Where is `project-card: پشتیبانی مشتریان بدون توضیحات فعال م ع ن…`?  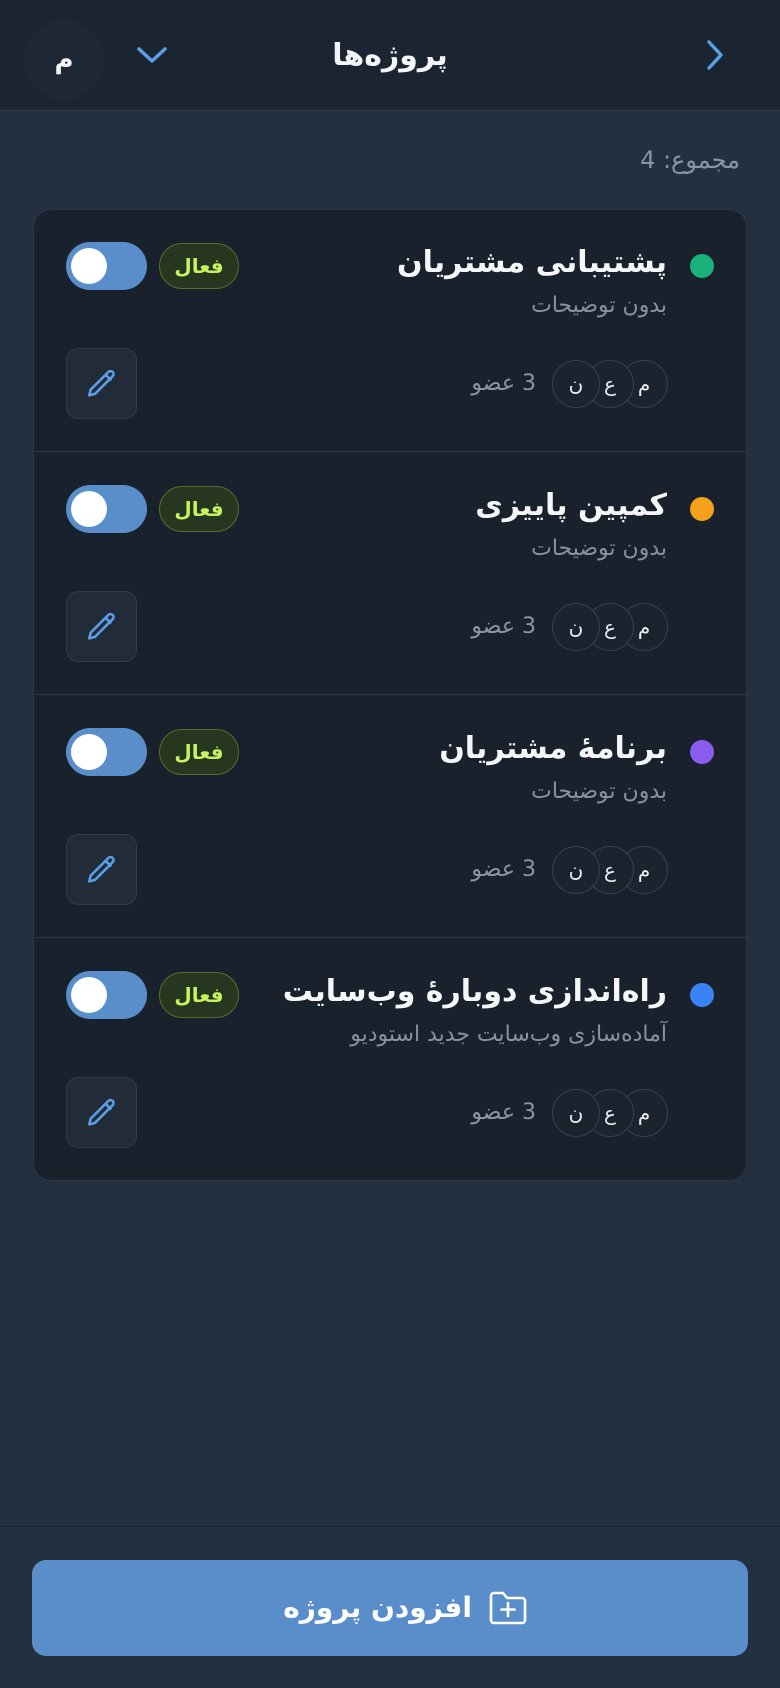
project-card: پشتیبانی مشتریان بدون توضیحات فعال م ع ن… is located at coordinates (390, 331).